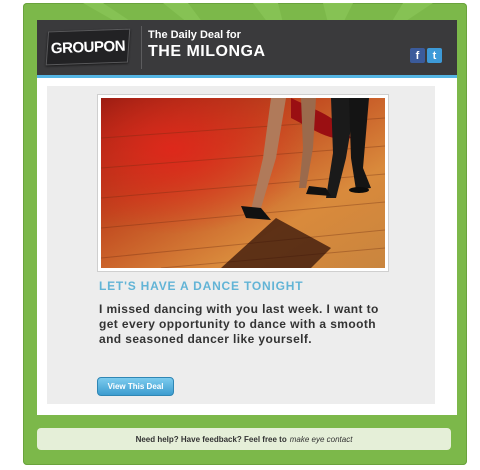  What do you see at coordinates (194, 35) in the screenshot?
I see `header-subtitle: The Daily Deal for` at bounding box center [194, 35].